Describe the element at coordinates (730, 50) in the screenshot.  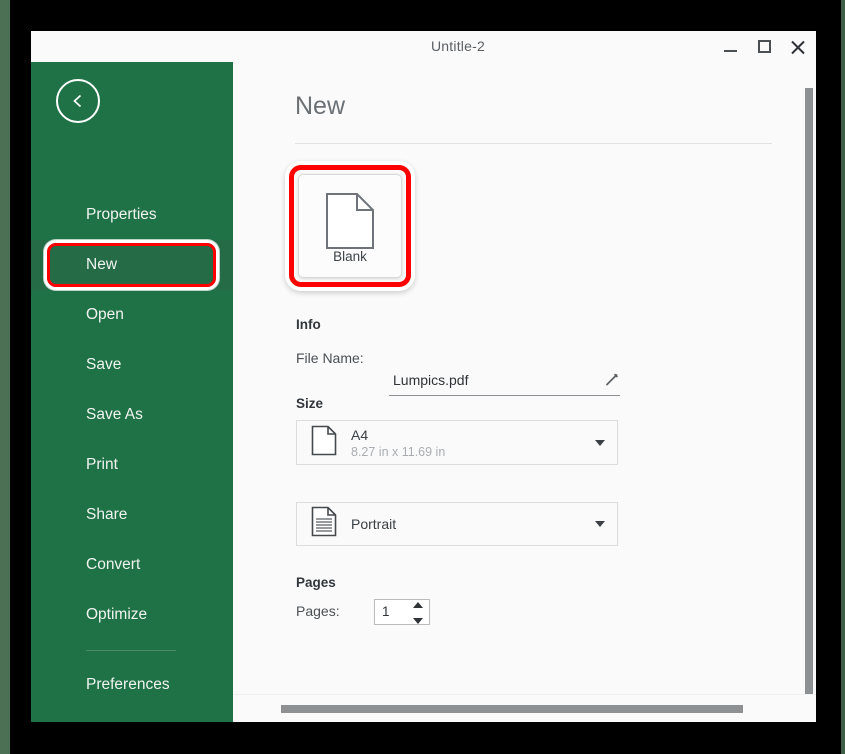
I see `minimize-icon` at that location.